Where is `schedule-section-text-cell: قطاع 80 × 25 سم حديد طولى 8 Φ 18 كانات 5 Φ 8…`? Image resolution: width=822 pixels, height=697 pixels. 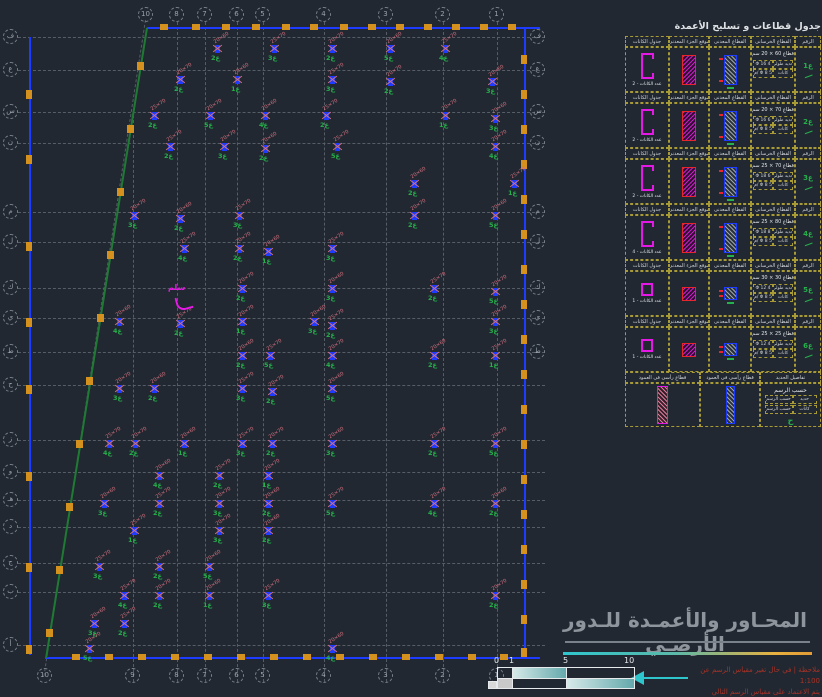 schedule-section-text-cell: قطاع 80 × 25 سم حديد طولى 8 Φ 18 كانات 5 Φ 8… is located at coordinates (773, 237).